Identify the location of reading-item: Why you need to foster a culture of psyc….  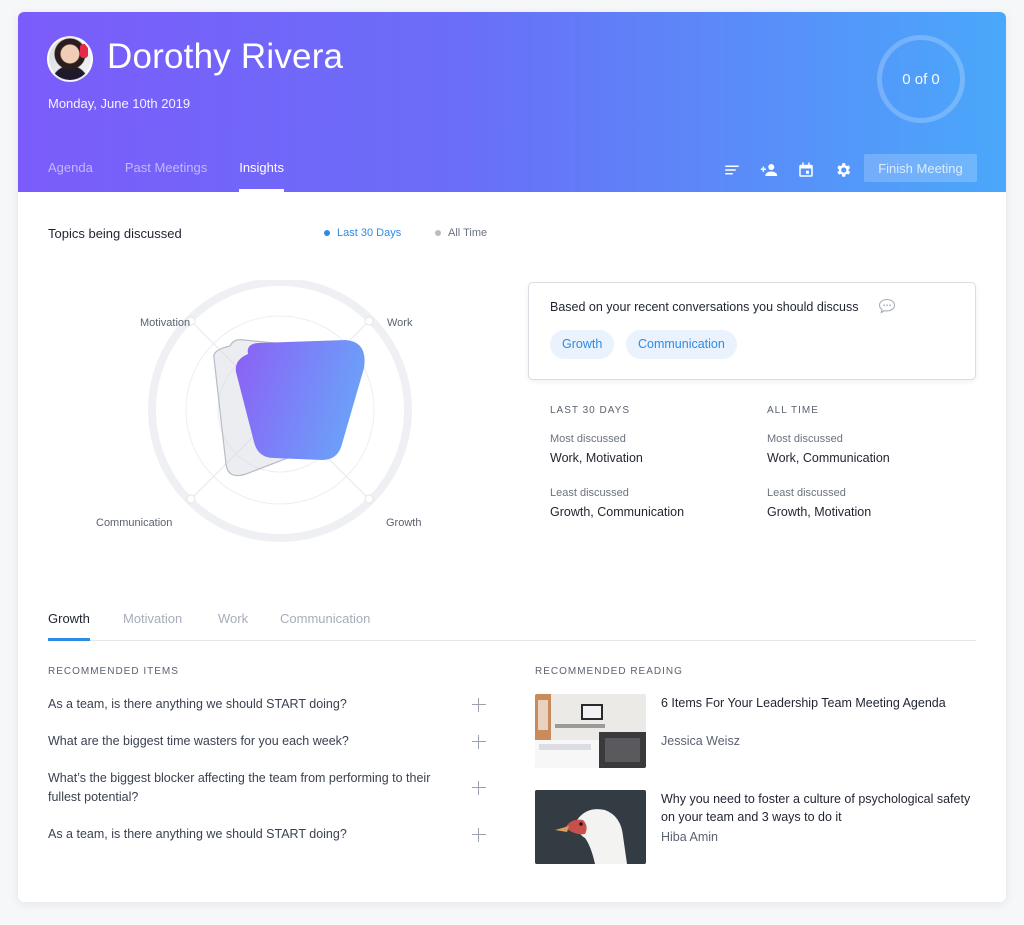
(755, 827).